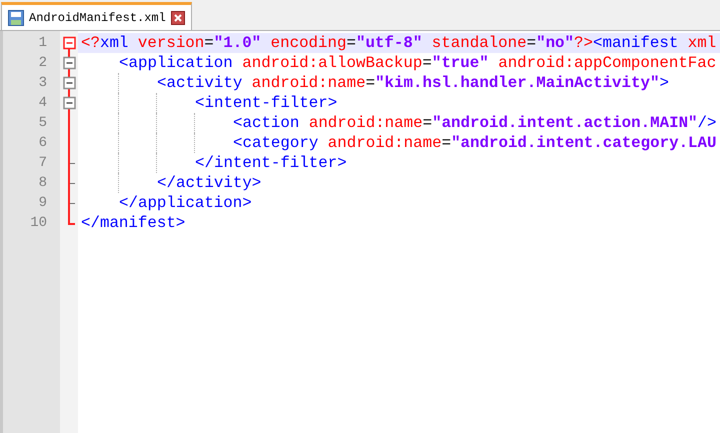 This screenshot has width=720, height=433. Describe the element at coordinates (413, 83) in the screenshot. I see `code-line: <activity android:name="kim.hsl.handler.MainActivity">` at that location.